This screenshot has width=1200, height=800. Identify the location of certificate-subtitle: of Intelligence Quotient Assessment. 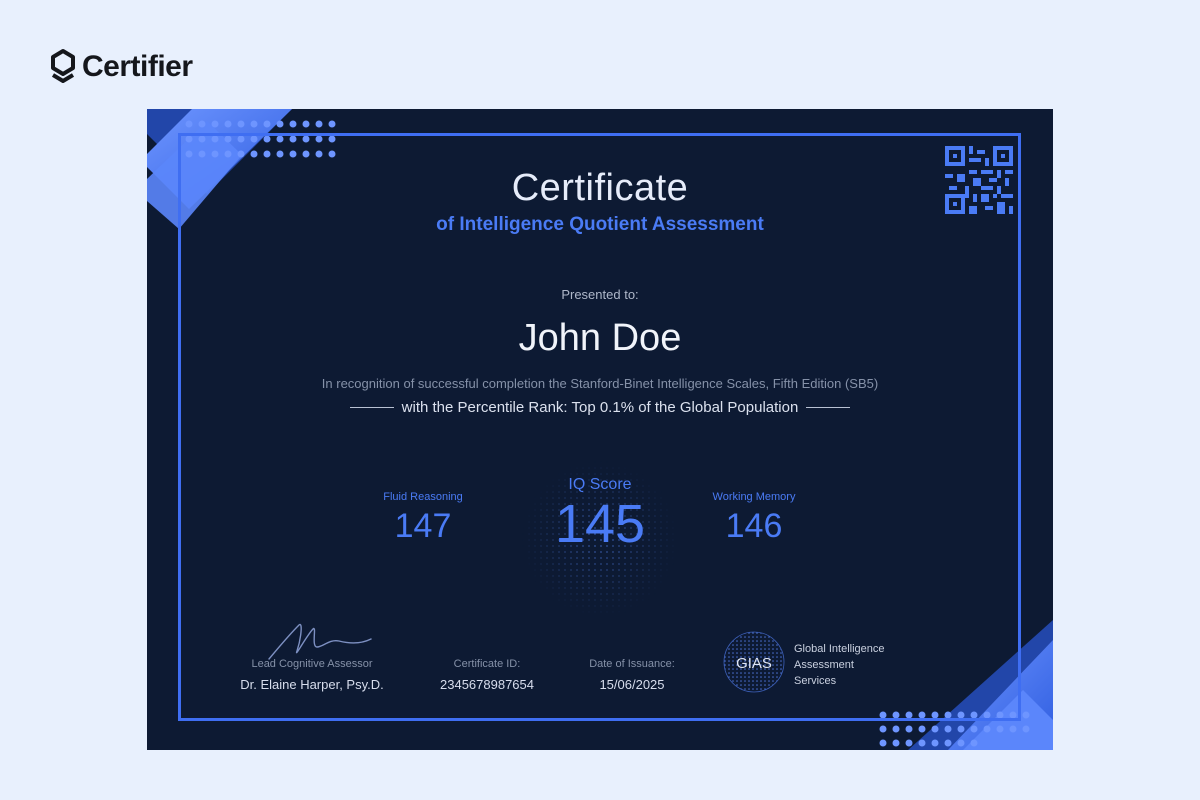
(600, 224).